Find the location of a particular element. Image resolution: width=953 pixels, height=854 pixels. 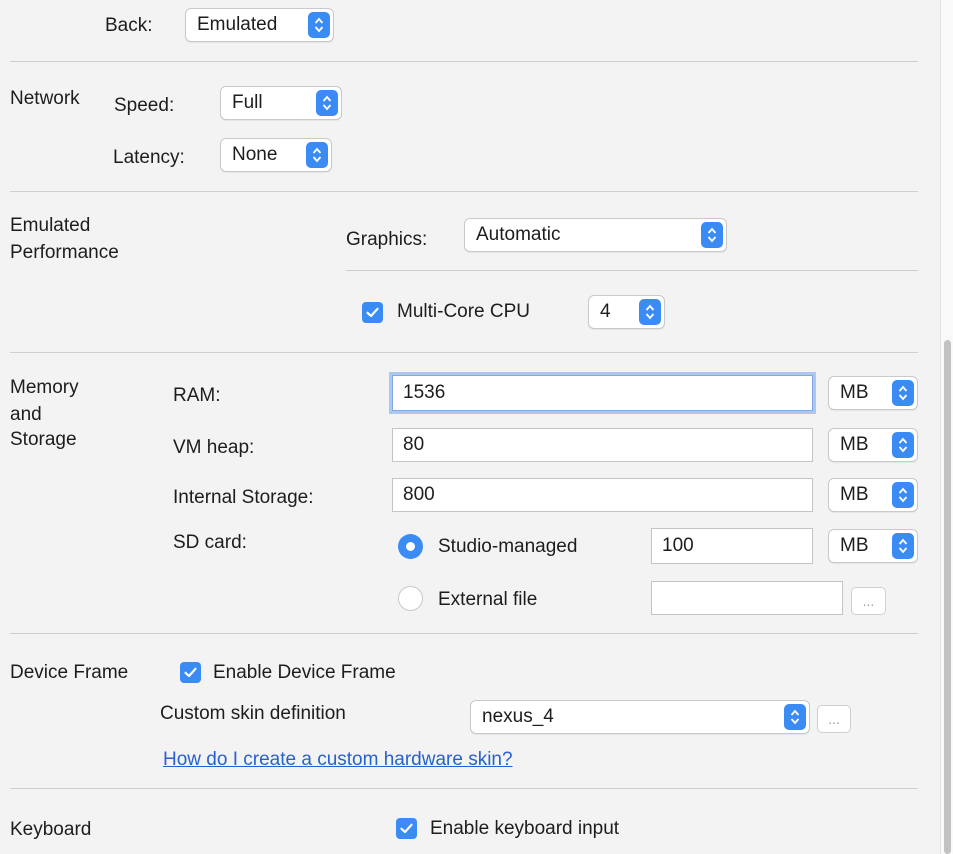

external-file-radio is located at coordinates (410, 598).